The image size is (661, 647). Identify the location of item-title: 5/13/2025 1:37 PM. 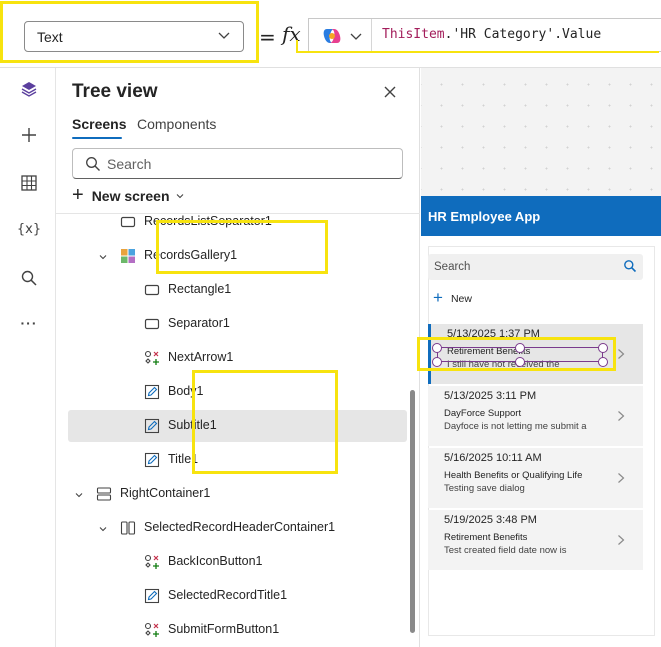
(493, 334).